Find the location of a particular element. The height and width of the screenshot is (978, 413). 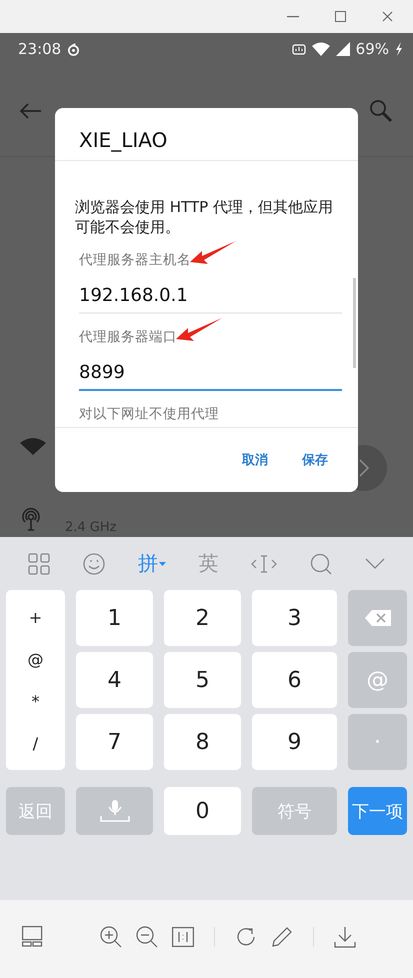

symbol-key: / is located at coordinates (35, 743).